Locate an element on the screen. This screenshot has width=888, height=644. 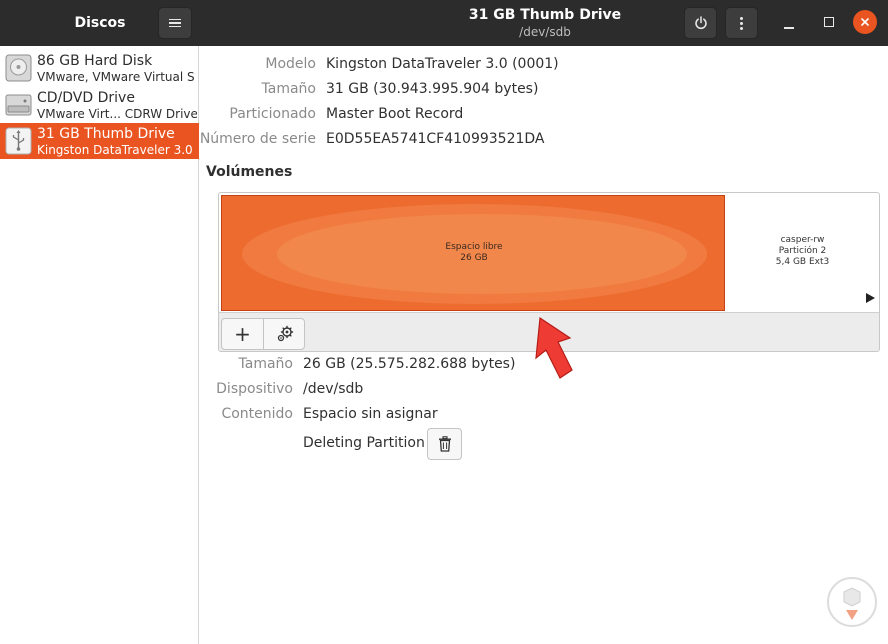
free-space-volume: Espacio libre 26 GB is located at coordinates (473, 253).